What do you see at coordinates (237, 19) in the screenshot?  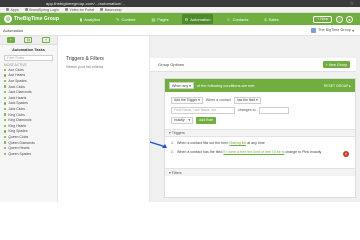 I see `nav-contacts: ☺ Contacts` at bounding box center [237, 19].